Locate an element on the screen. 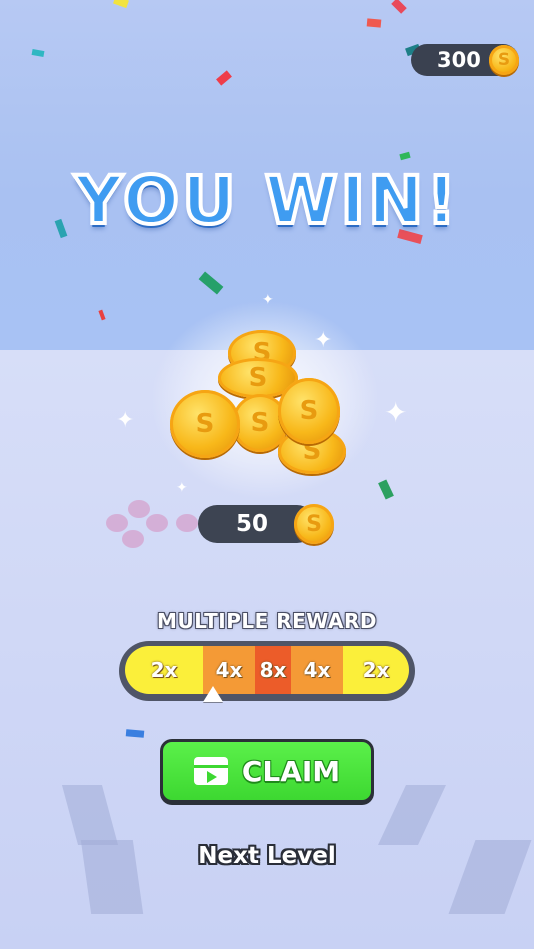 This screenshot has height=949, width=534. next-level-button: Next Level is located at coordinates (267, 856).